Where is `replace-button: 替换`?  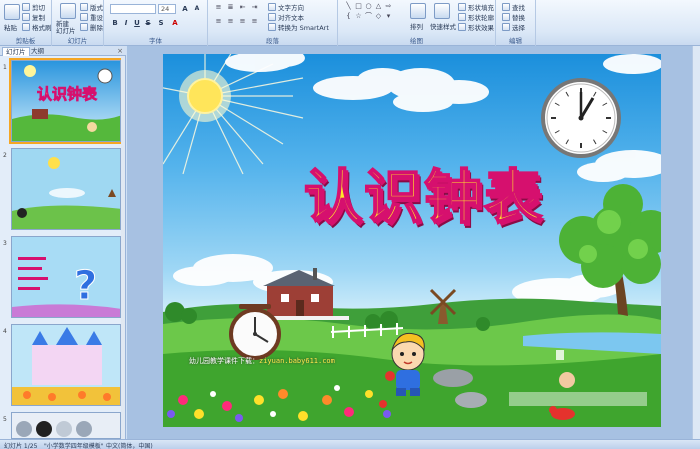 replace-button: 替换 is located at coordinates (513, 17).